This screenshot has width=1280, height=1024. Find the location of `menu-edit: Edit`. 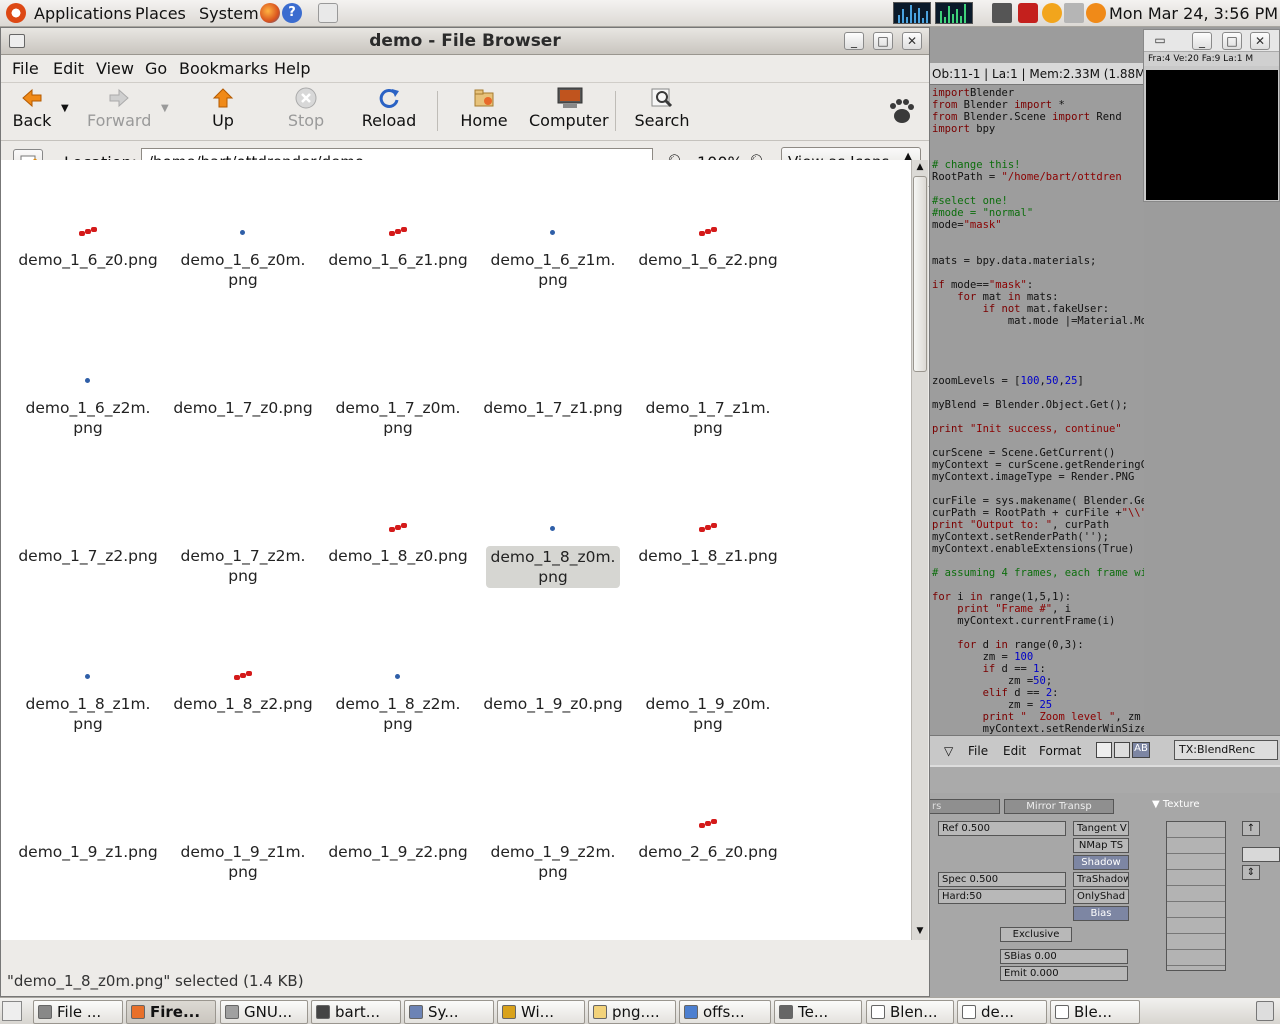

menu-edit: Edit is located at coordinates (68, 68).